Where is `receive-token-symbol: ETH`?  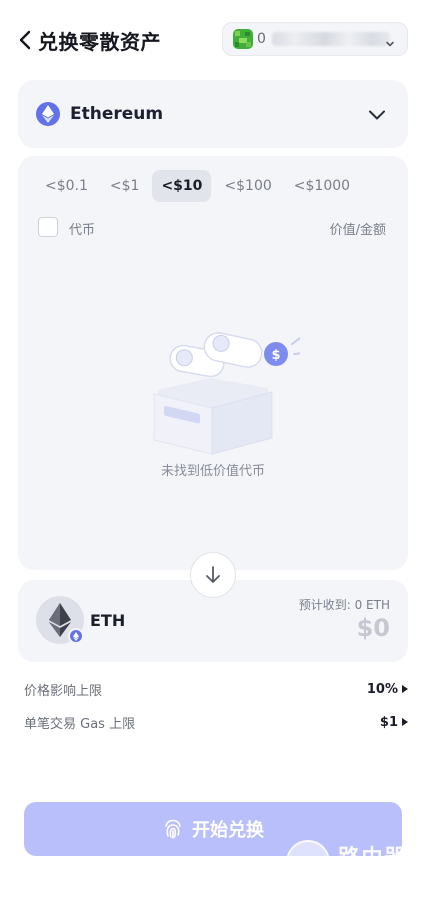 receive-token-symbol: ETH is located at coordinates (108, 620).